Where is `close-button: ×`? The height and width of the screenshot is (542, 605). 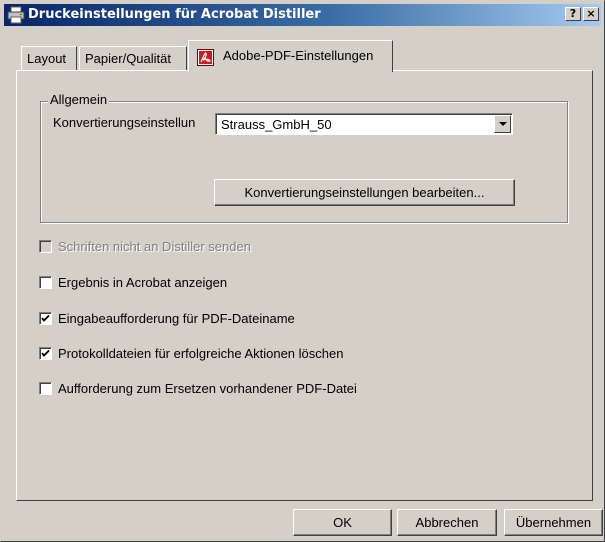
close-button: × is located at coordinates (591, 14).